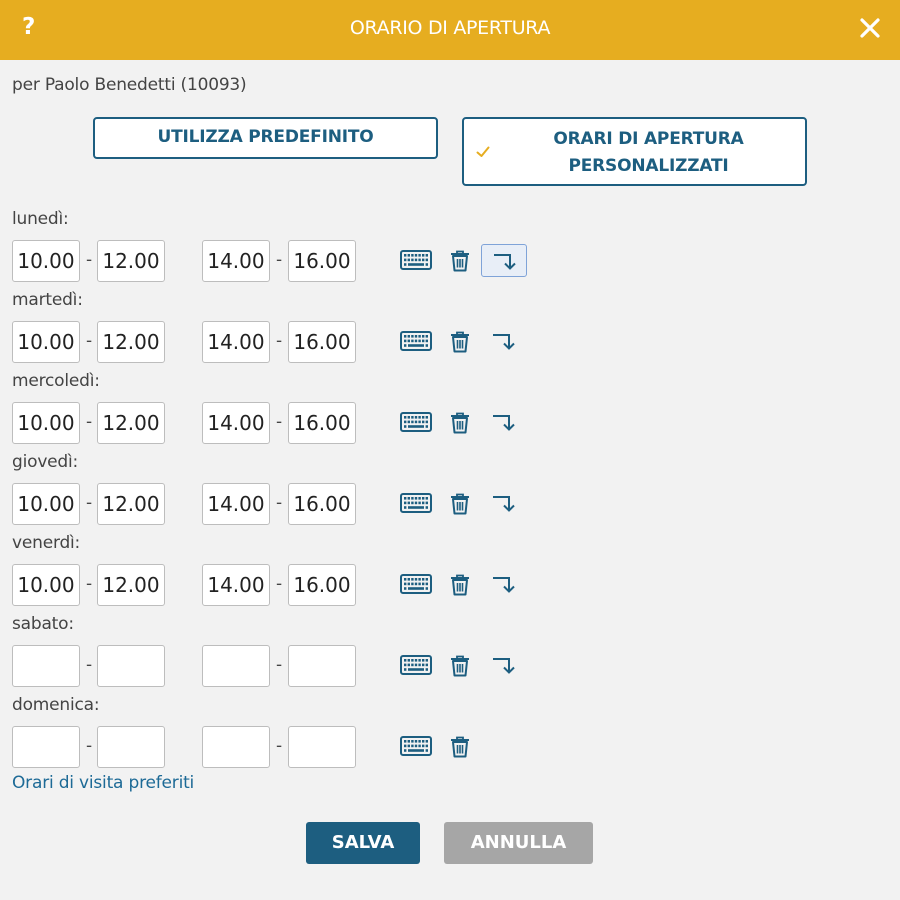  What do you see at coordinates (634, 151) in the screenshot?
I see `custom-hours-button: ORARI DI APERTURA PERSONALIZZATI` at bounding box center [634, 151].